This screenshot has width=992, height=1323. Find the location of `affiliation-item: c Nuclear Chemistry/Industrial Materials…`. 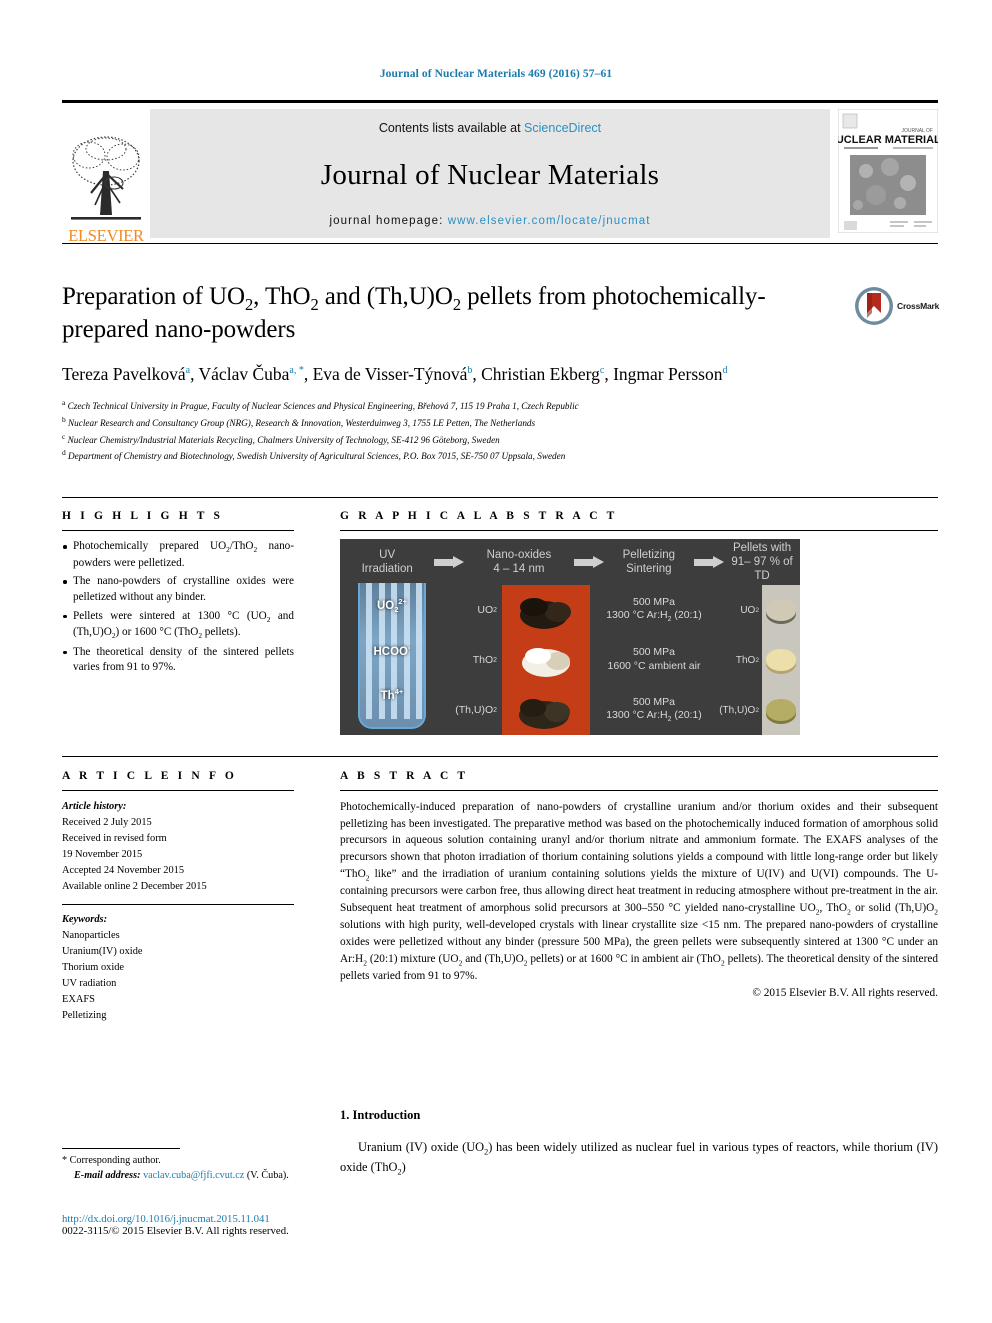

affiliation-item: c Nuclear Chemistry/Industrial Materials… is located at coordinates (492, 439).